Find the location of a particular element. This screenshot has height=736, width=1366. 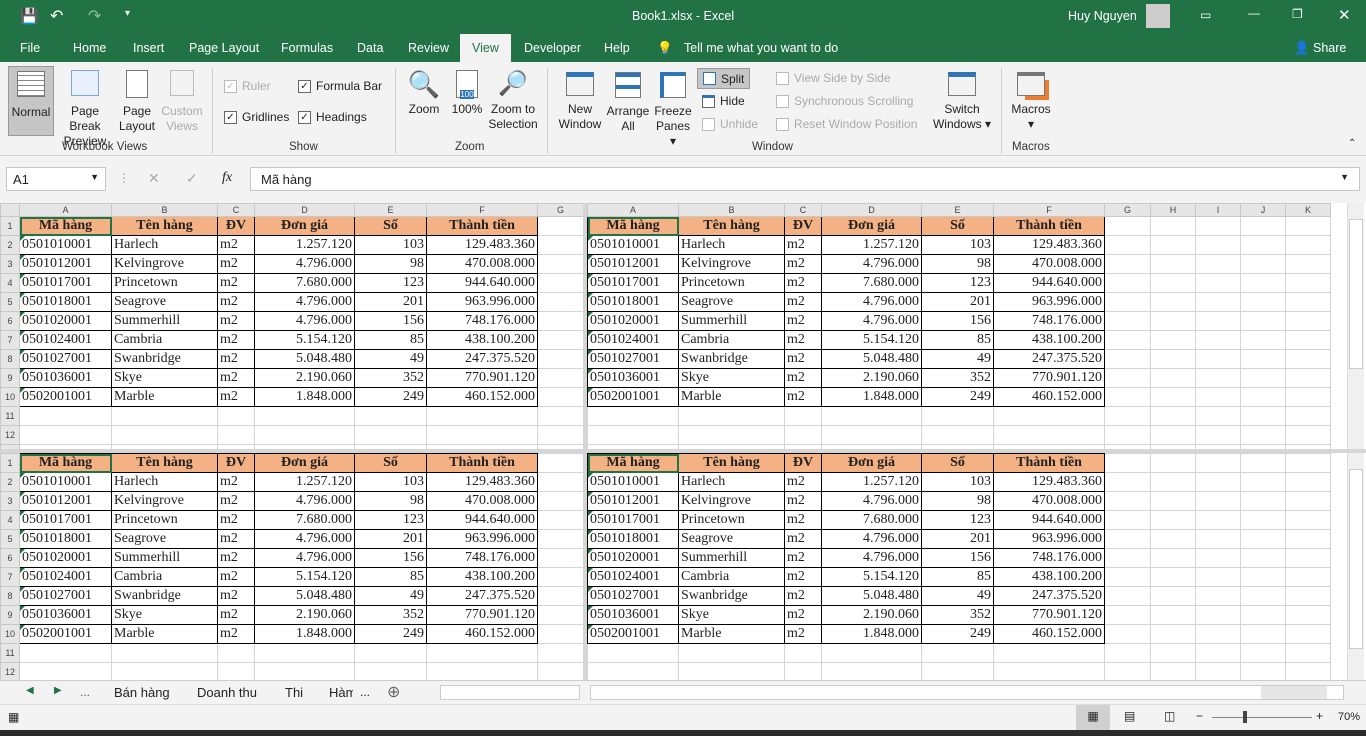

data-cell: 247.375.520 is located at coordinates (482, 359).